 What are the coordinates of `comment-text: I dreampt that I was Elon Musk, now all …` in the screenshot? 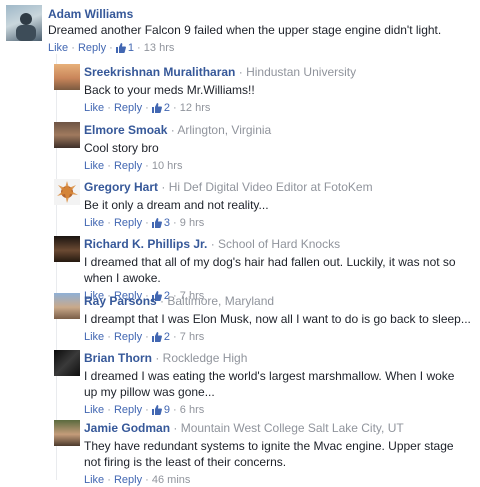 It's located at (277, 319).